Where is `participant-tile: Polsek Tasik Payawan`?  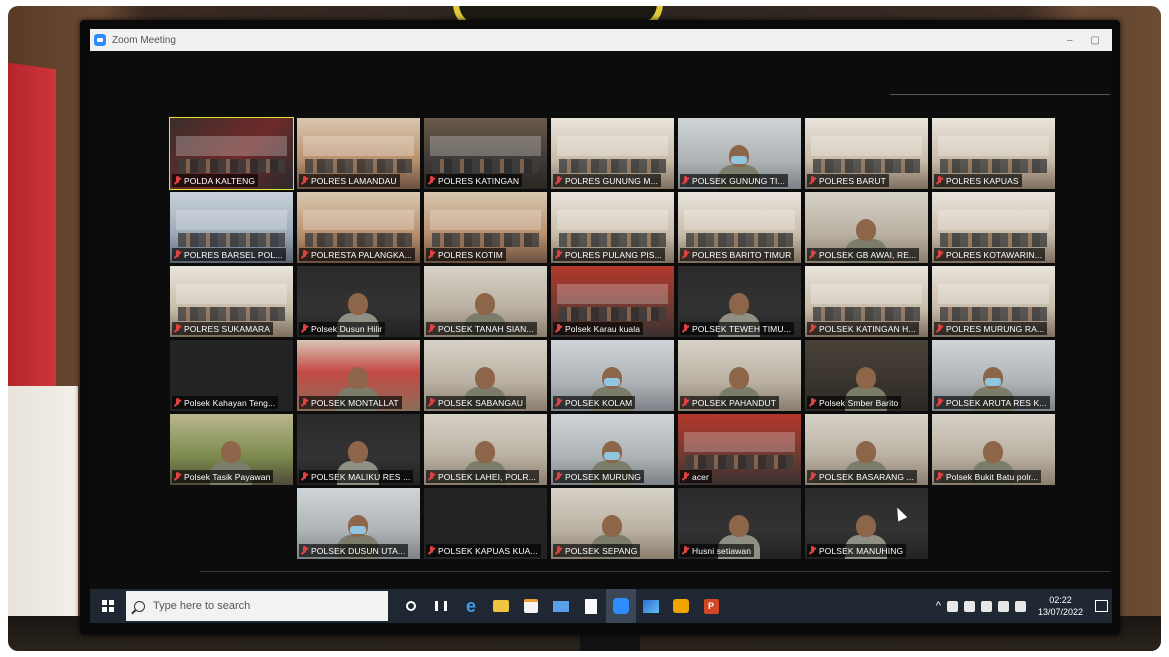
participant-tile: Polsek Tasik Payawan is located at coordinates (231, 449).